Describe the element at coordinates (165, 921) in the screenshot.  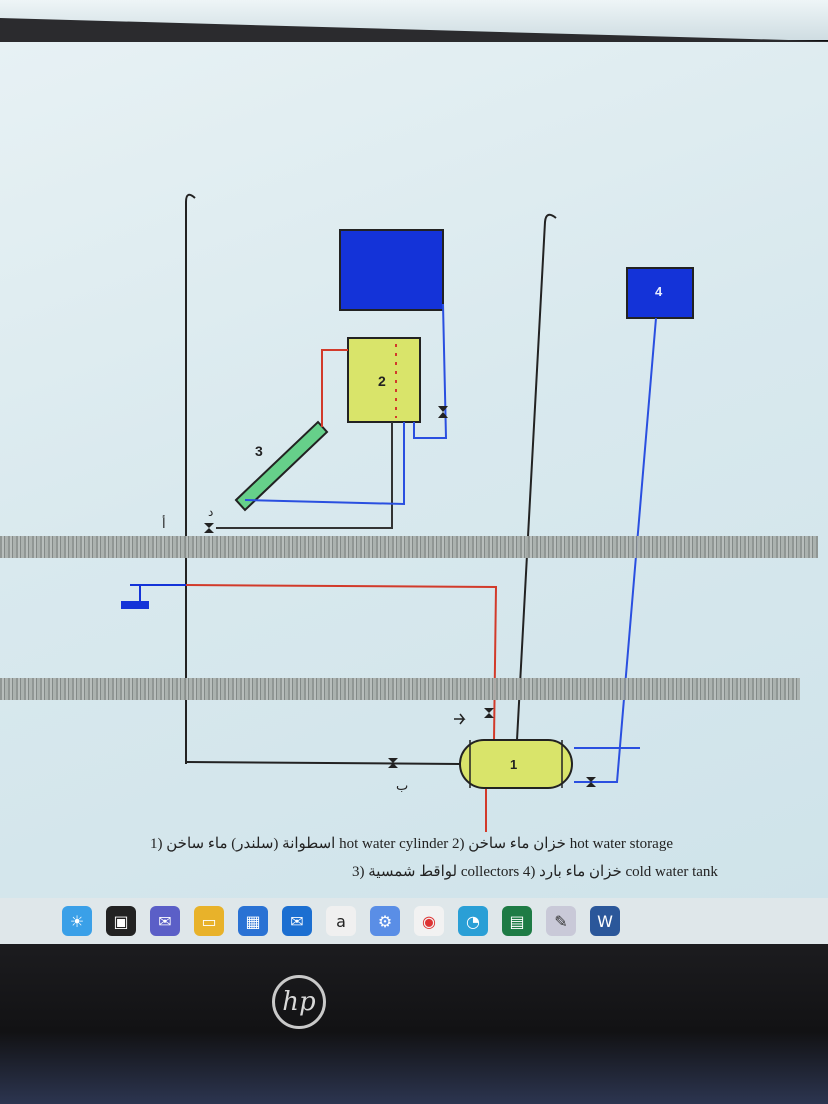
I see `chat-icon: ✉` at that location.